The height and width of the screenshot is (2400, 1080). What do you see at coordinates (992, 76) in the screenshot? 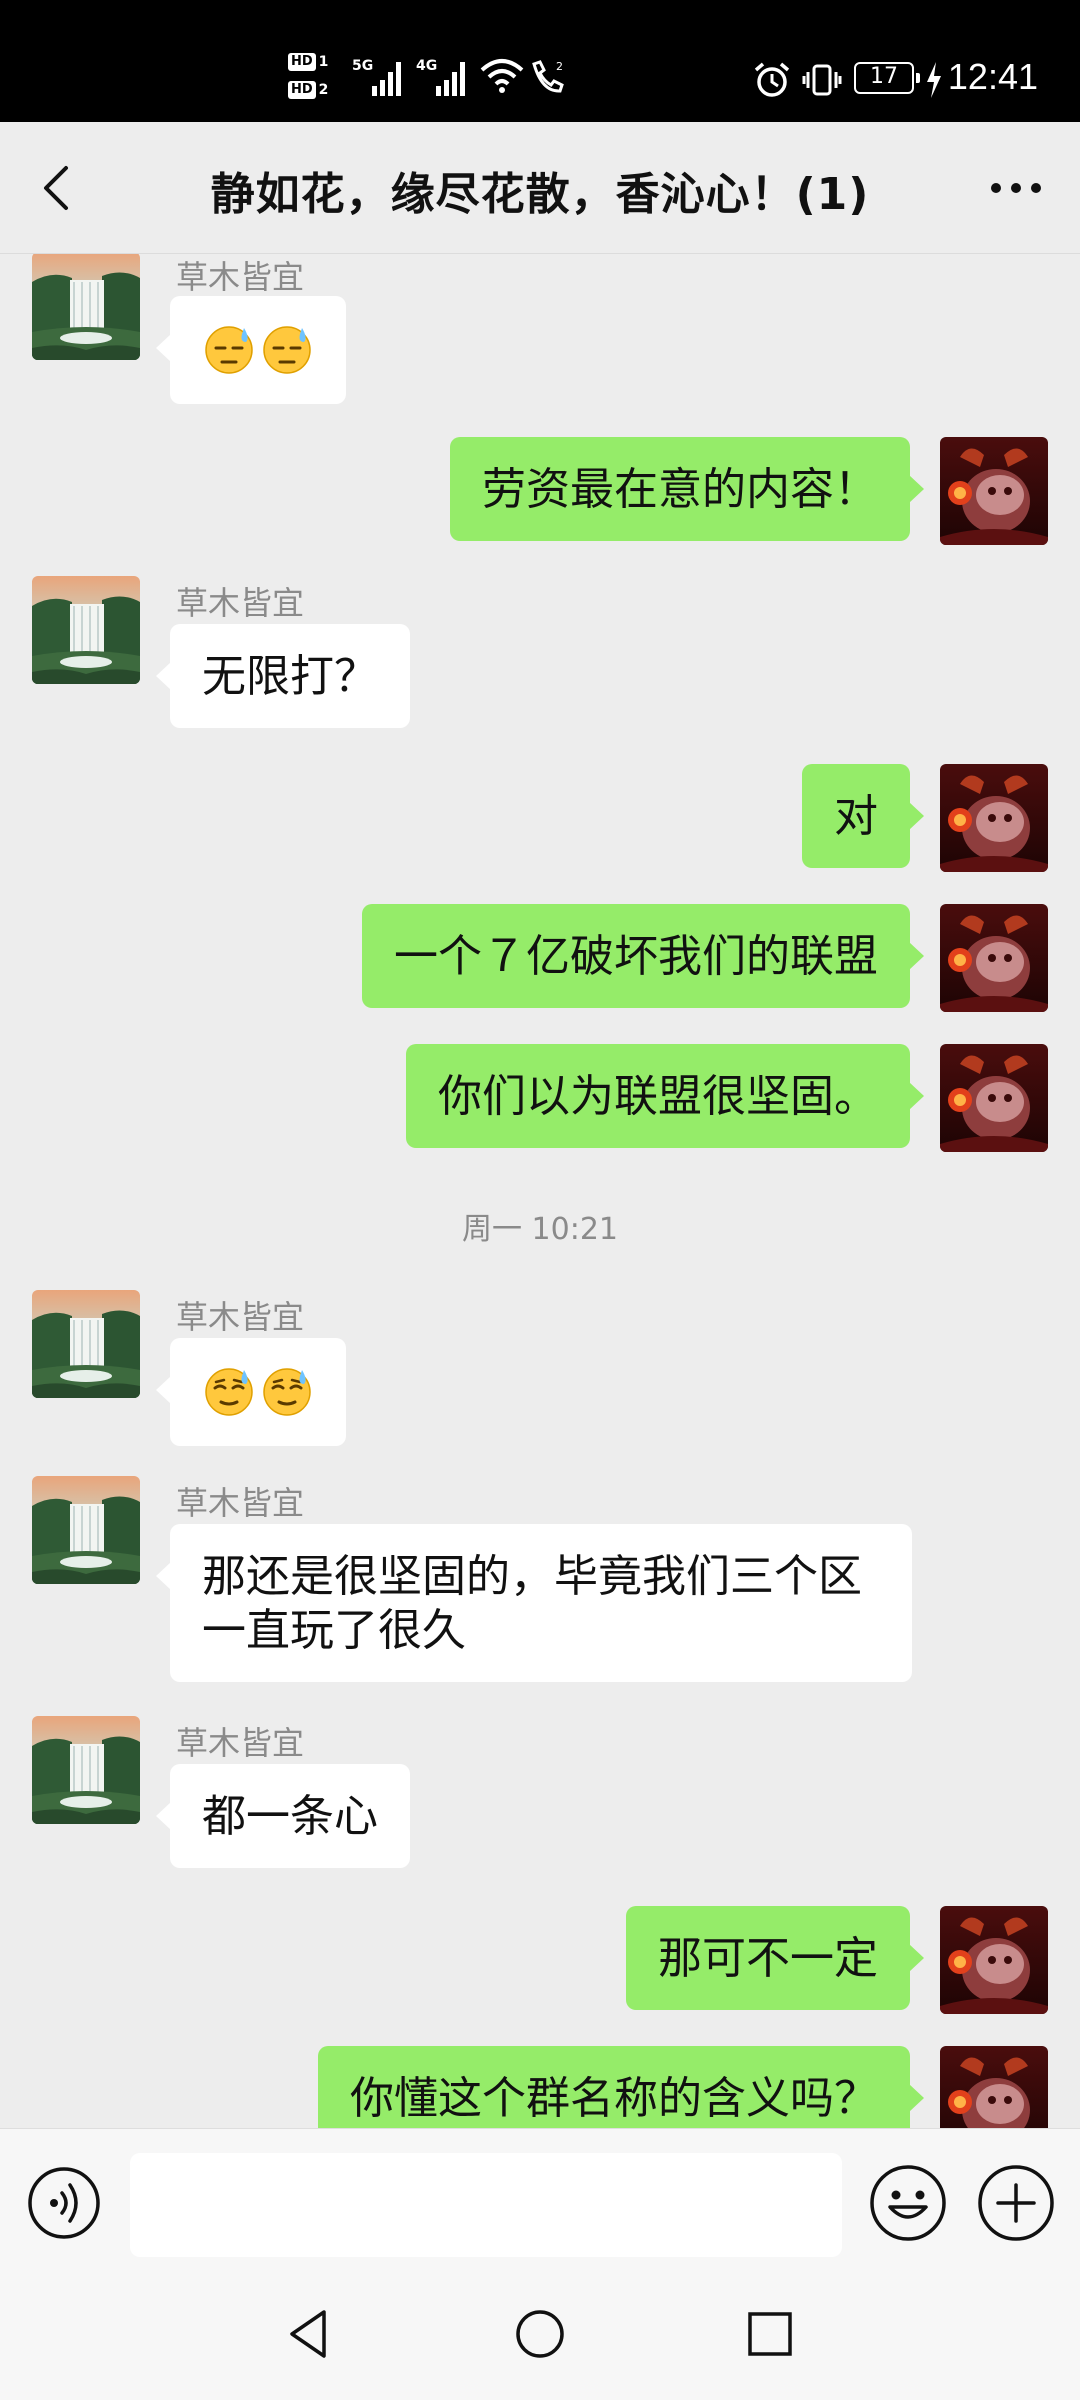
I see `clock: 12:41` at bounding box center [992, 76].